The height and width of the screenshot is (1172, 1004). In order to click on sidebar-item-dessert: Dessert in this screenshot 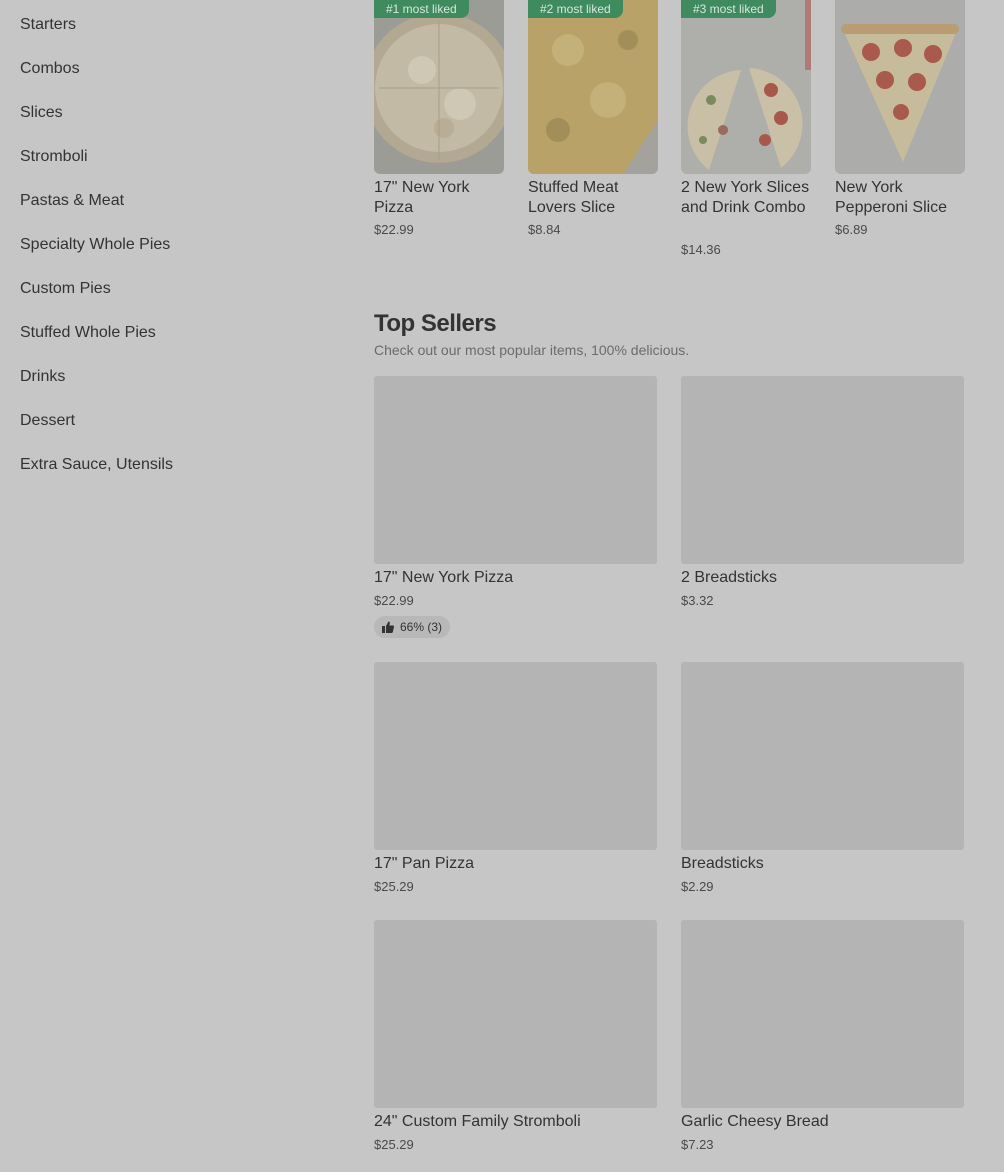, I will do `click(47, 421)`.